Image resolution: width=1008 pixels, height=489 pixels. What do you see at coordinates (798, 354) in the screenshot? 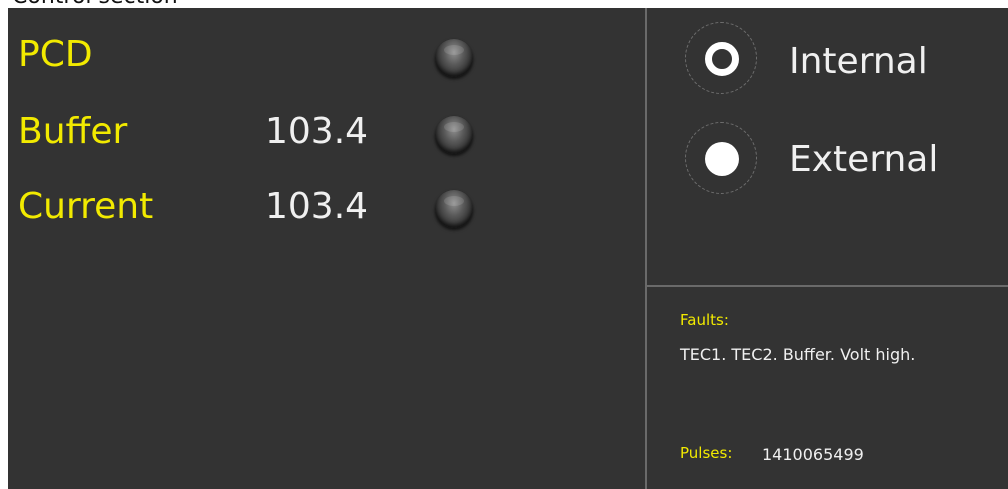
I see `faults-text: TEC1. TEC2. Buffer. Volt high.` at bounding box center [798, 354].